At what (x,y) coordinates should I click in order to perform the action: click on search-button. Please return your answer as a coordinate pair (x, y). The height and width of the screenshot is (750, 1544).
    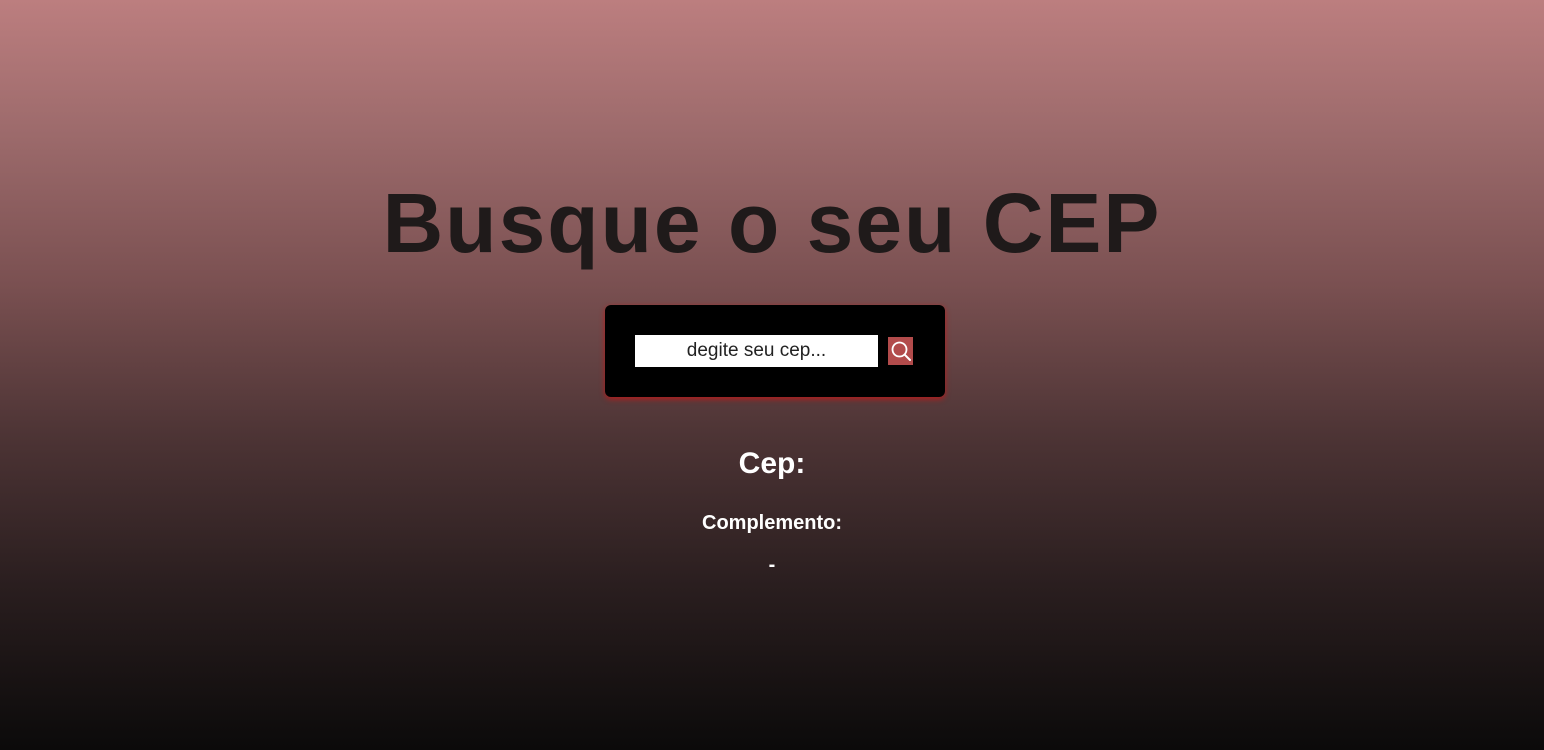
    Looking at the image, I should click on (900, 351).